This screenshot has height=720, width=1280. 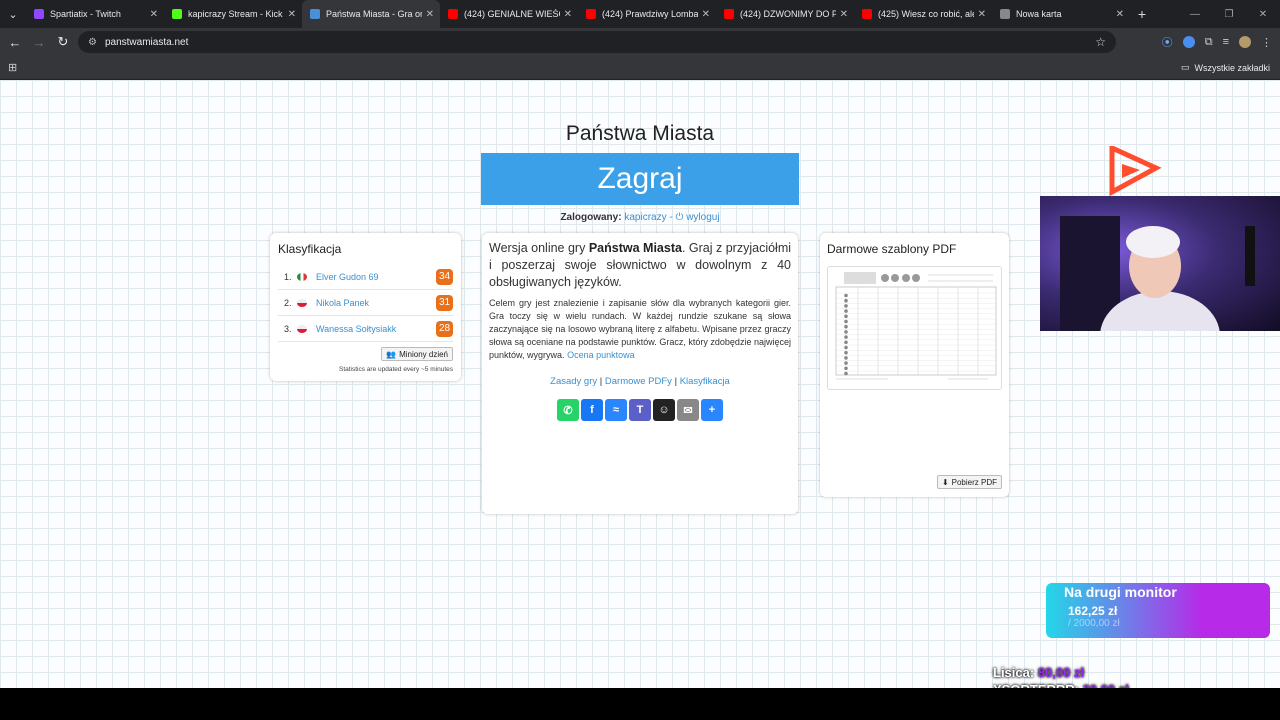 What do you see at coordinates (39, 42) in the screenshot?
I see `forward-icon: →` at bounding box center [39, 42].